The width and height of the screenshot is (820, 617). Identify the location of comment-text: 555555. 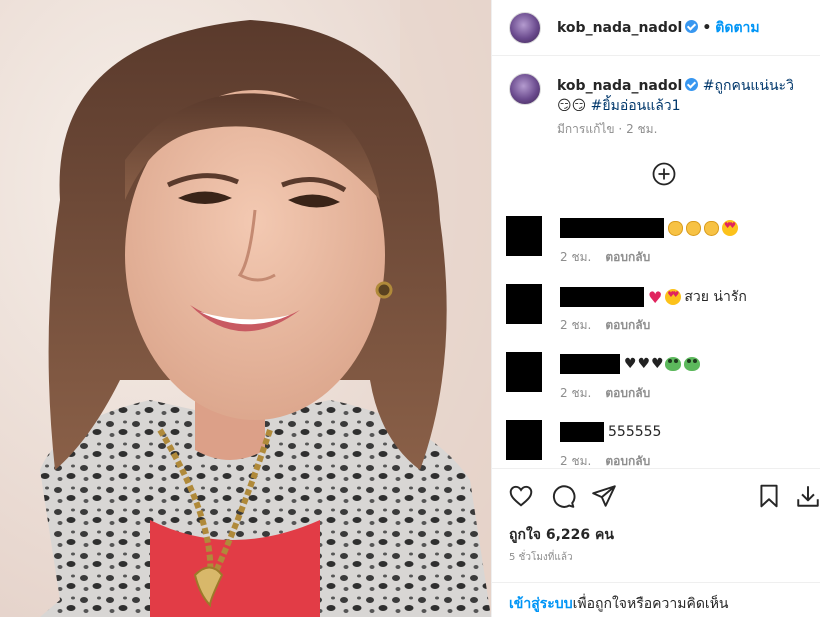
(610, 432).